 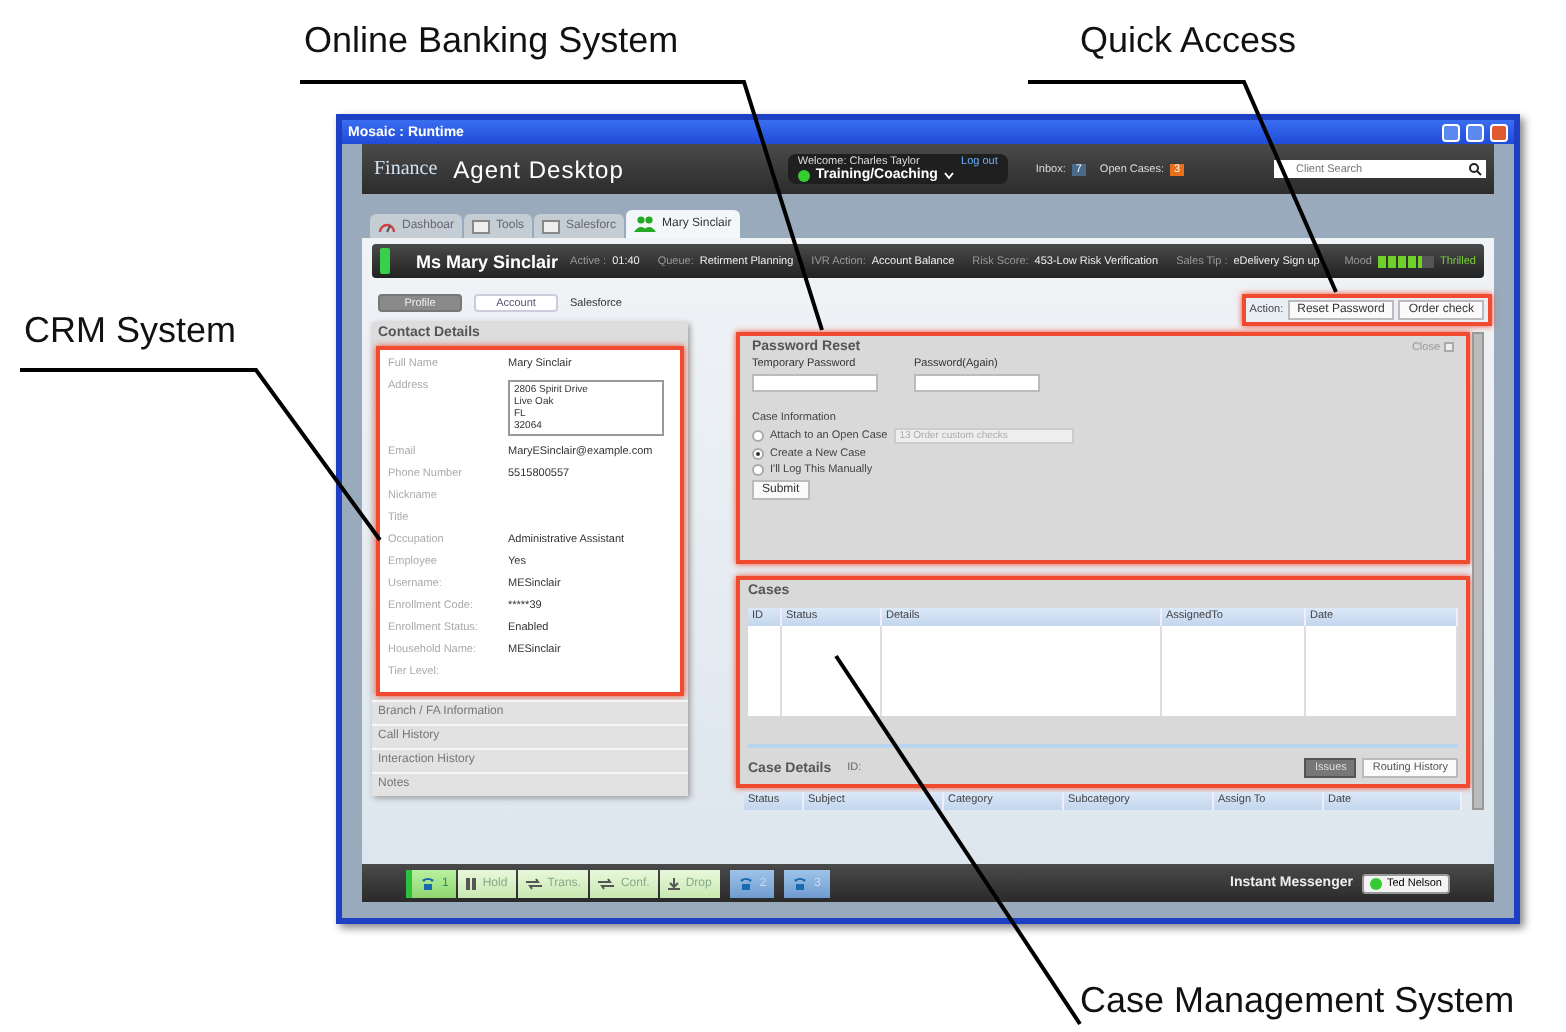 I want to click on people-icon, so click(x=645, y=224).